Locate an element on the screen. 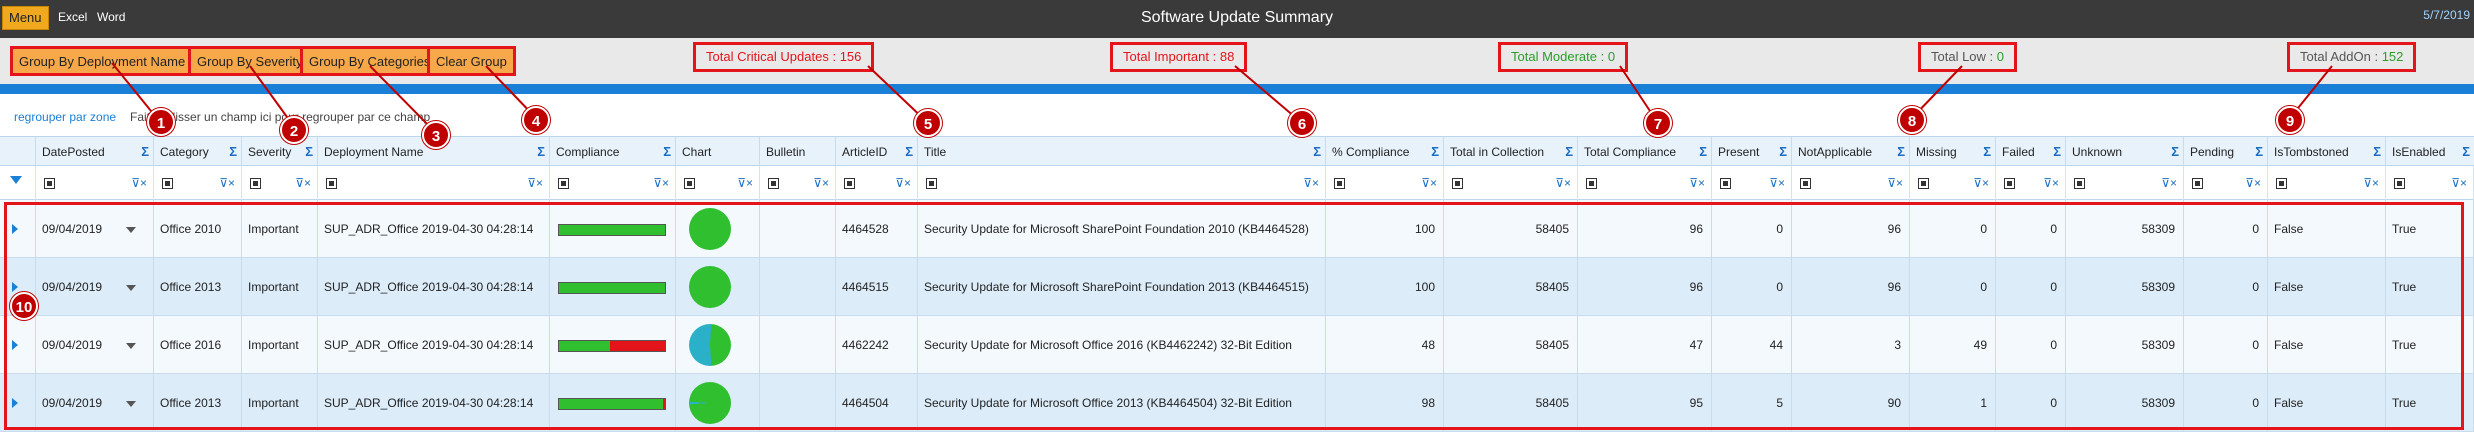 The width and height of the screenshot is (2474, 433). col-failed: Failed Σ is located at coordinates (2031, 152).